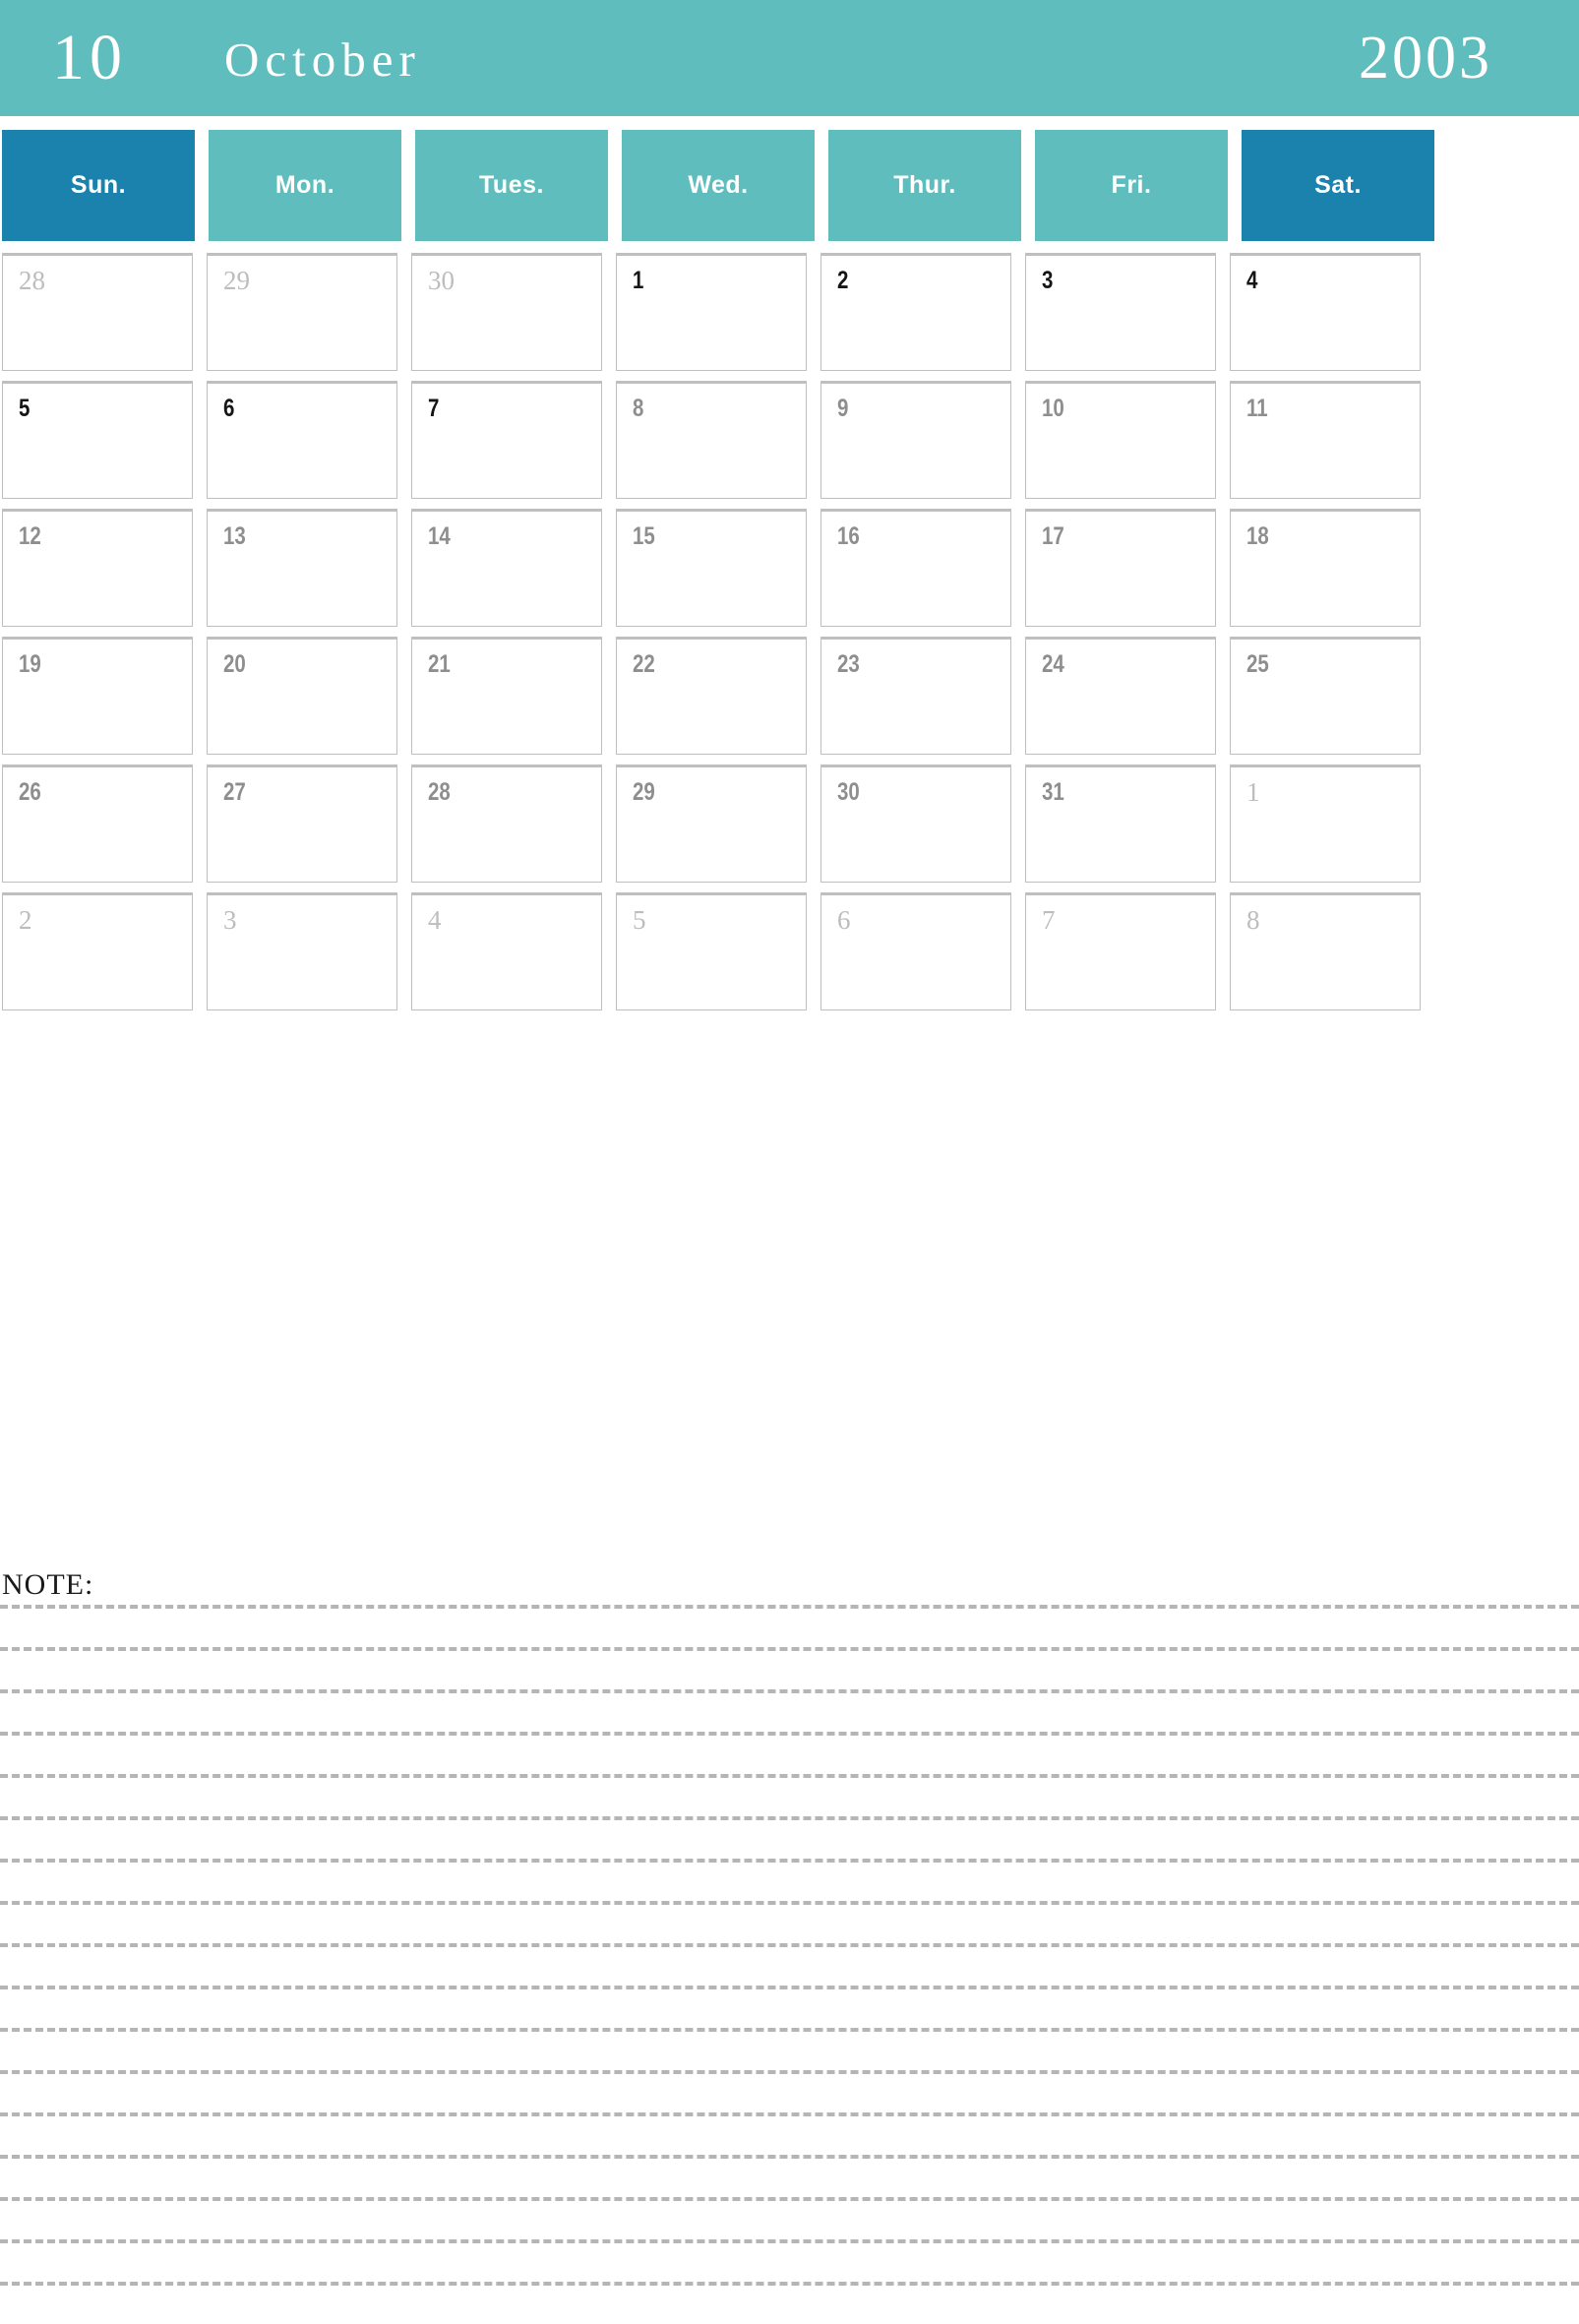 This screenshot has height=2324, width=1579. I want to click on weekday-header-sun: Sun., so click(98, 185).